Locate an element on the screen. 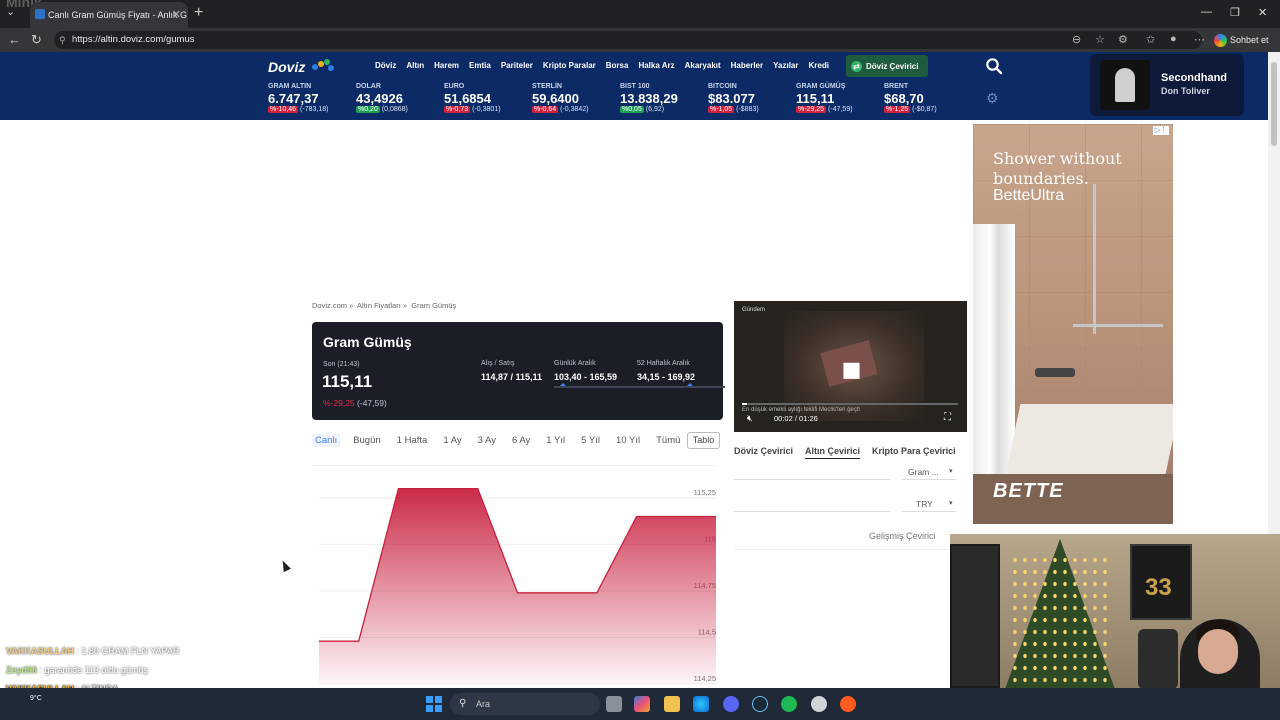  nav-item: Harem is located at coordinates (446, 65).